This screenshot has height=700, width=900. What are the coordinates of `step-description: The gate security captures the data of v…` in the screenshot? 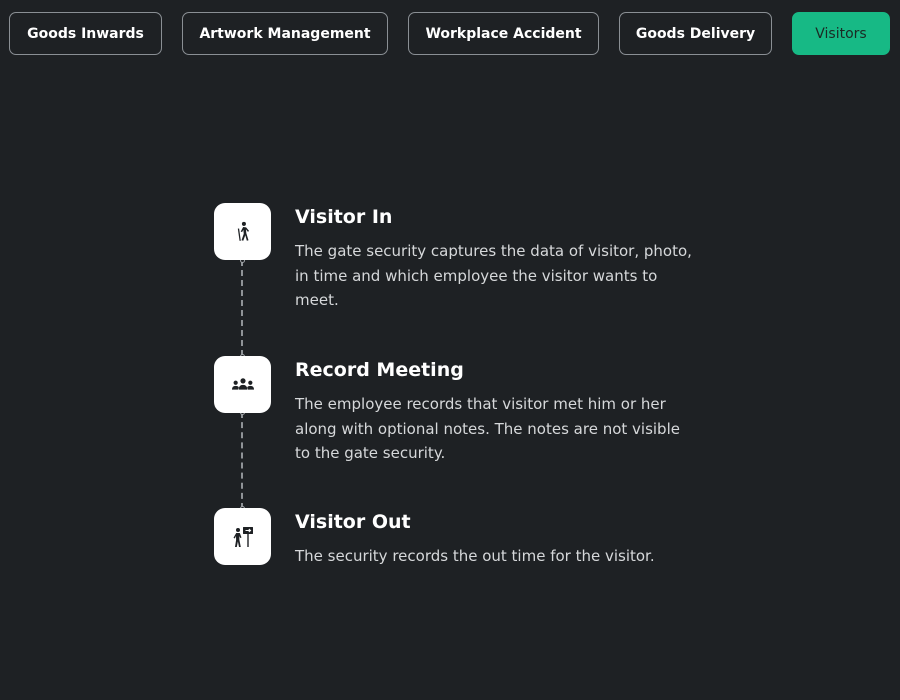 It's located at (493, 275).